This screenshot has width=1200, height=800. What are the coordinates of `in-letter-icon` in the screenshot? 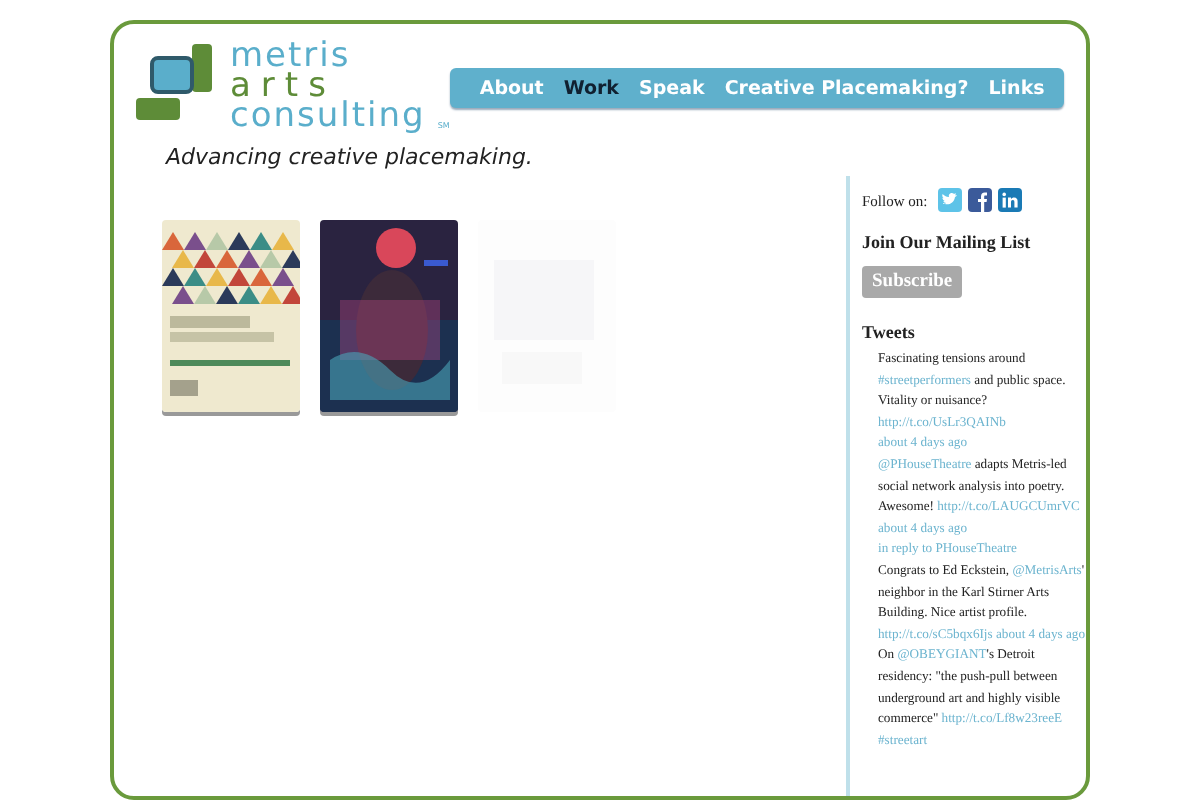 It's located at (1009, 200).